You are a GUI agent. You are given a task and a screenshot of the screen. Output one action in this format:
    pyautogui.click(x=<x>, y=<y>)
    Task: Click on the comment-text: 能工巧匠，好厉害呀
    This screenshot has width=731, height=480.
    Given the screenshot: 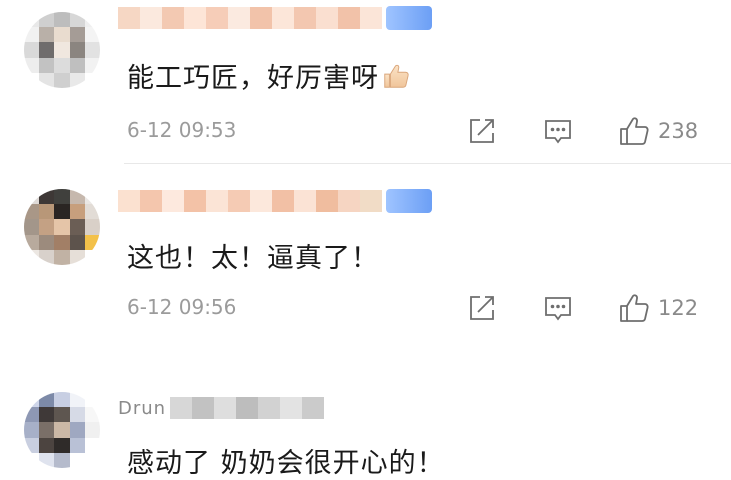 What is the action you would take?
    pyautogui.click(x=269, y=75)
    